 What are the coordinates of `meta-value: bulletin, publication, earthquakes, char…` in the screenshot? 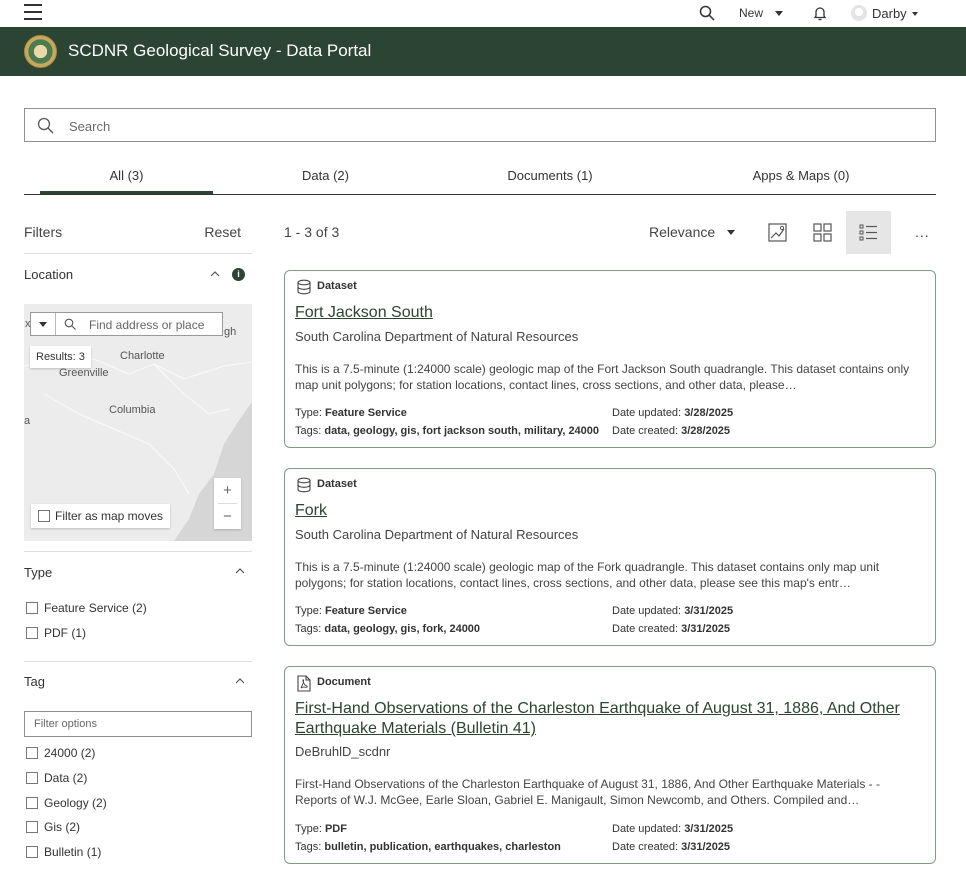 It's located at (442, 847).